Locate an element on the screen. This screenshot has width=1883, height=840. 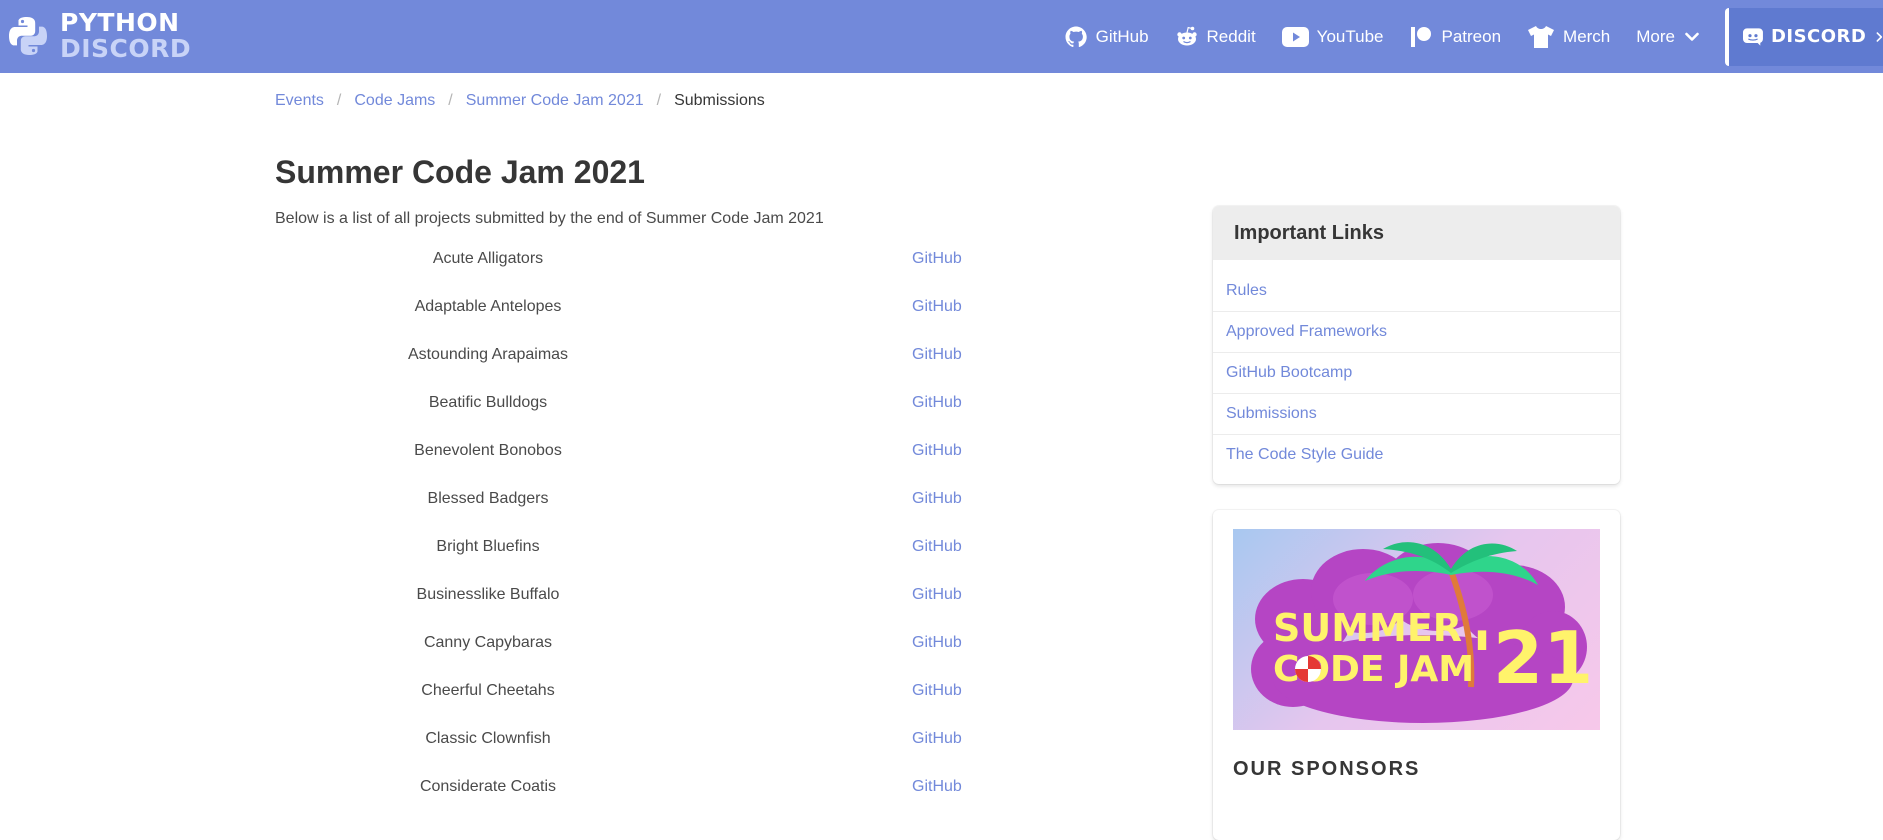
nav-merch-label: Merch is located at coordinates (1587, 36).